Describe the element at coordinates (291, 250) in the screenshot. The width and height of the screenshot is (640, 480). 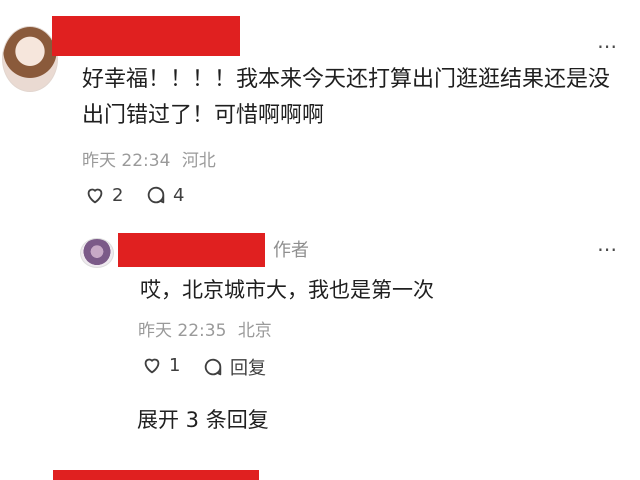
I see `author-badge: 作者` at that location.